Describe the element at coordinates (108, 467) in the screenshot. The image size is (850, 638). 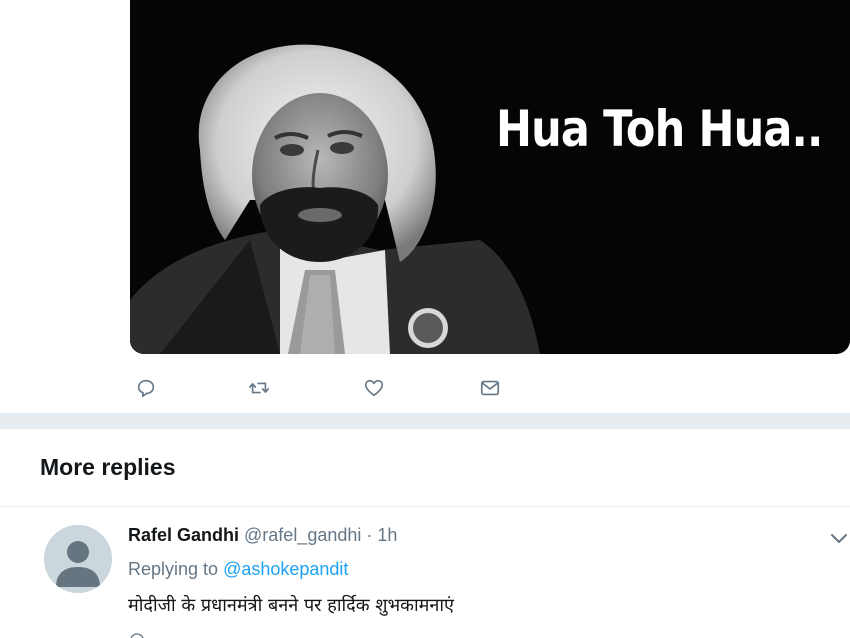
I see `more-replies-heading: More replies` at that location.